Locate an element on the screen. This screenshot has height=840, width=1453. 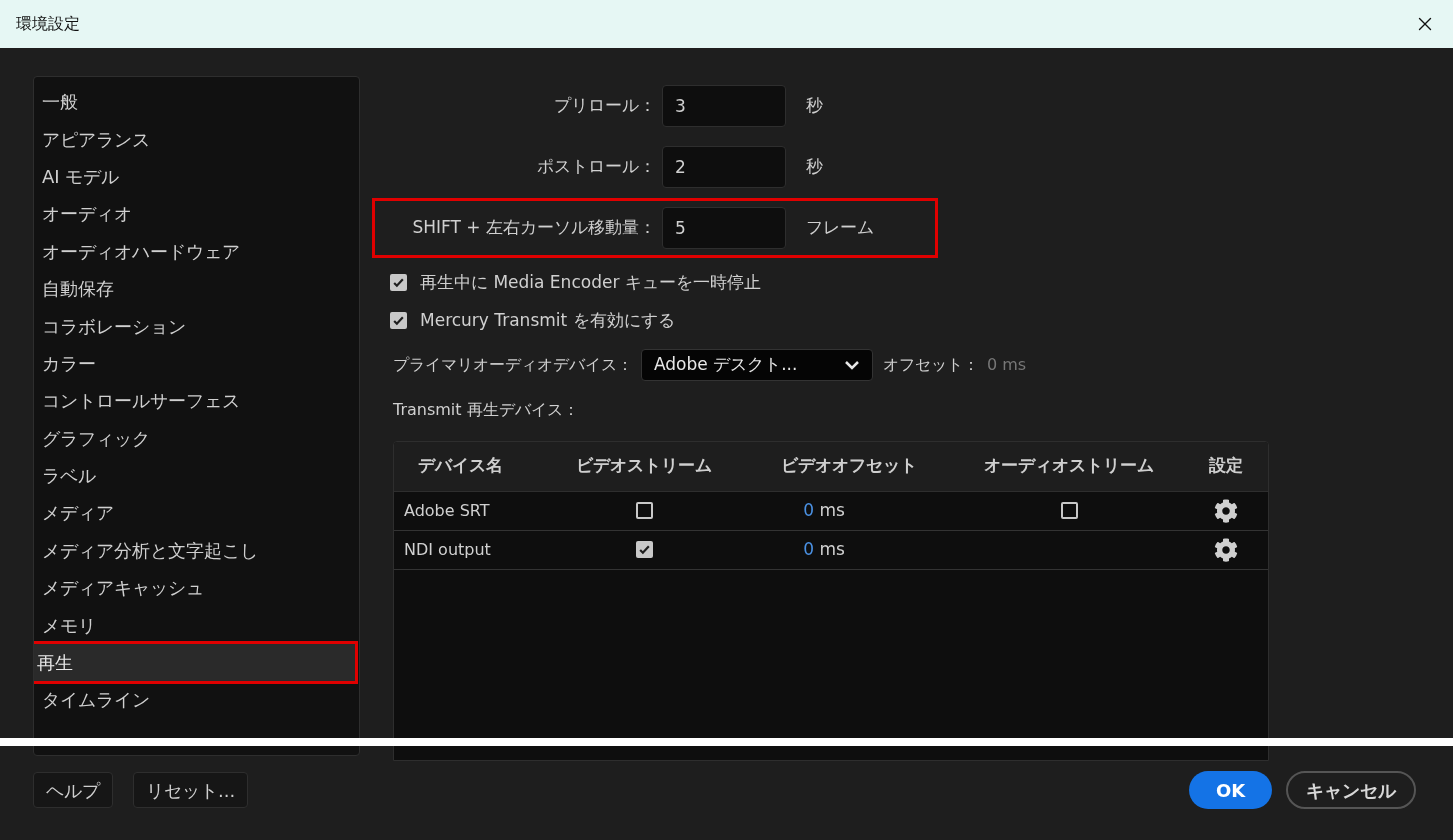
column-header: ビデオオフセット is located at coordinates (849, 466).